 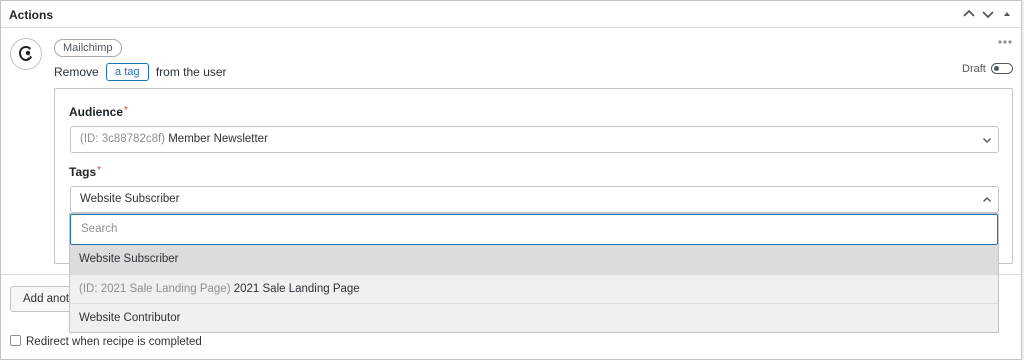 What do you see at coordinates (534, 229) in the screenshot?
I see `tags-search-input: Search` at bounding box center [534, 229].